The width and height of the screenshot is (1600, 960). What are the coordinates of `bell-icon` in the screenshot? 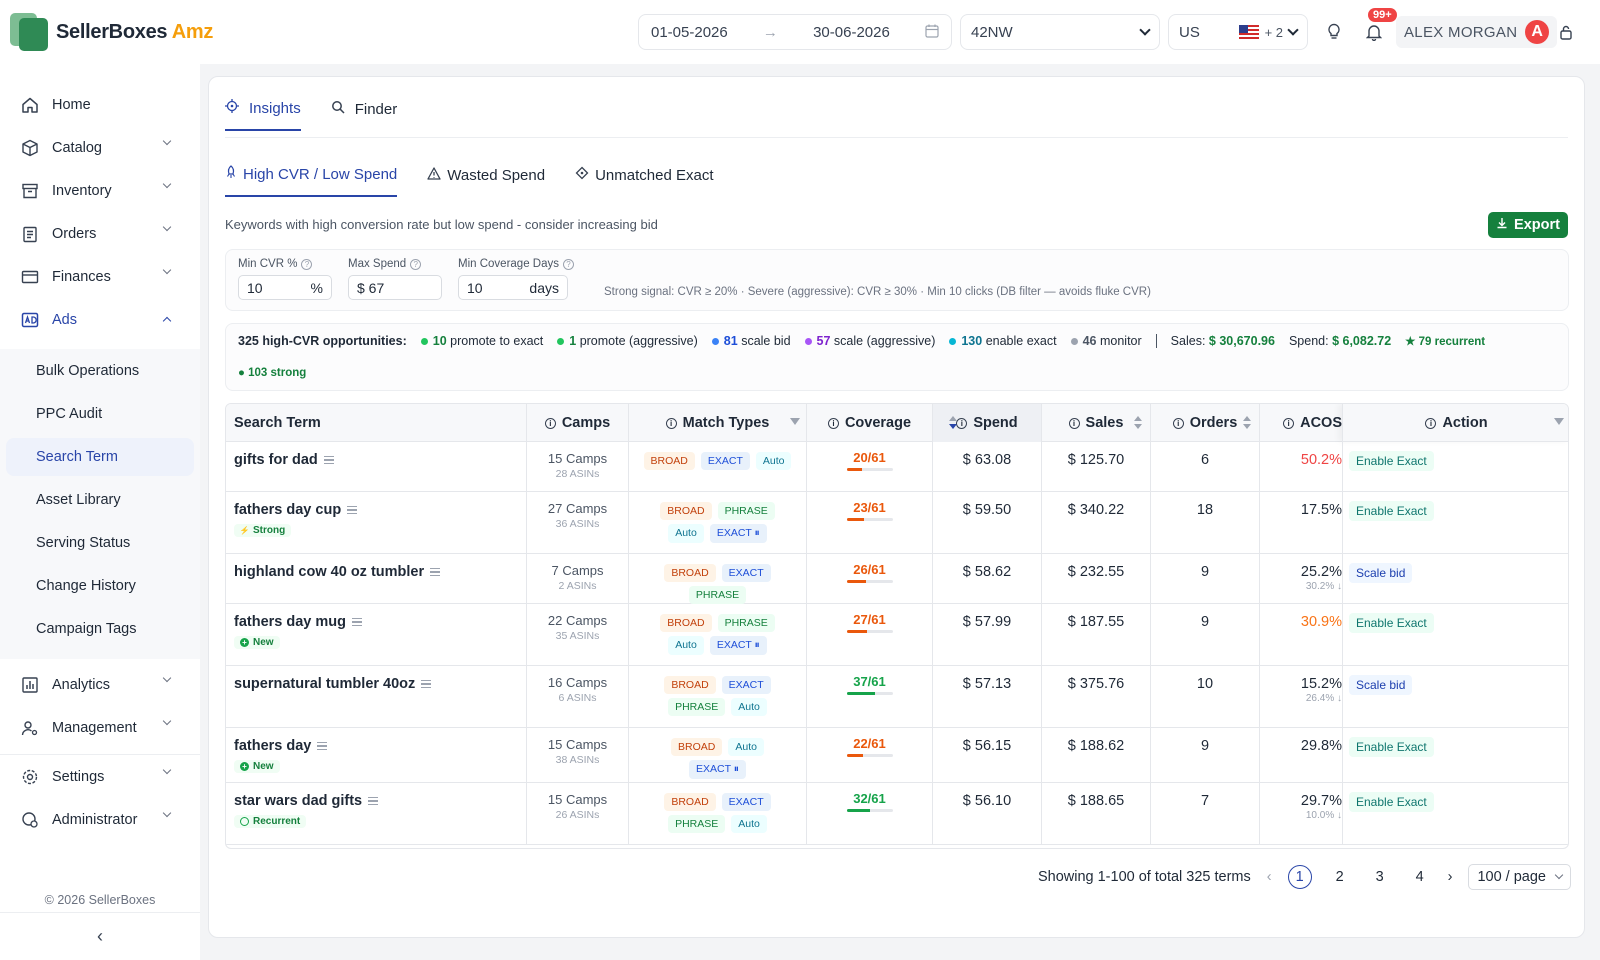 It's located at (1374, 32).